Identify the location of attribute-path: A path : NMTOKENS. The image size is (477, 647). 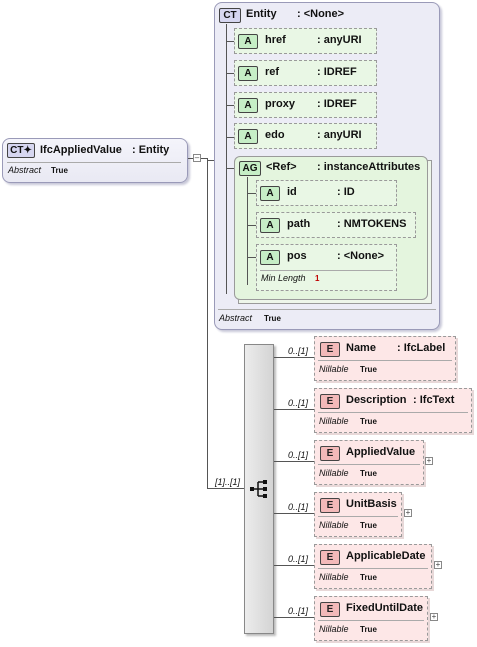
(336, 225).